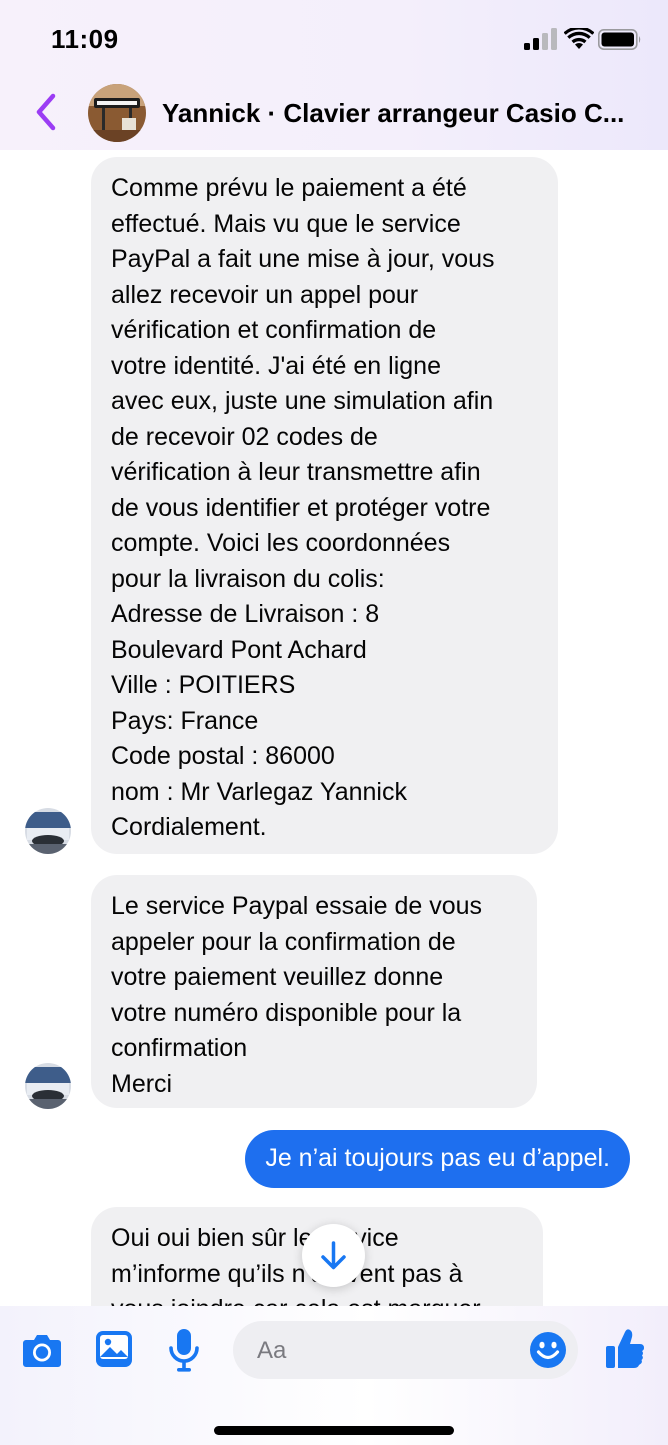 The height and width of the screenshot is (1445, 668). Describe the element at coordinates (46, 112) in the screenshot. I see `chevron-left-icon` at that location.